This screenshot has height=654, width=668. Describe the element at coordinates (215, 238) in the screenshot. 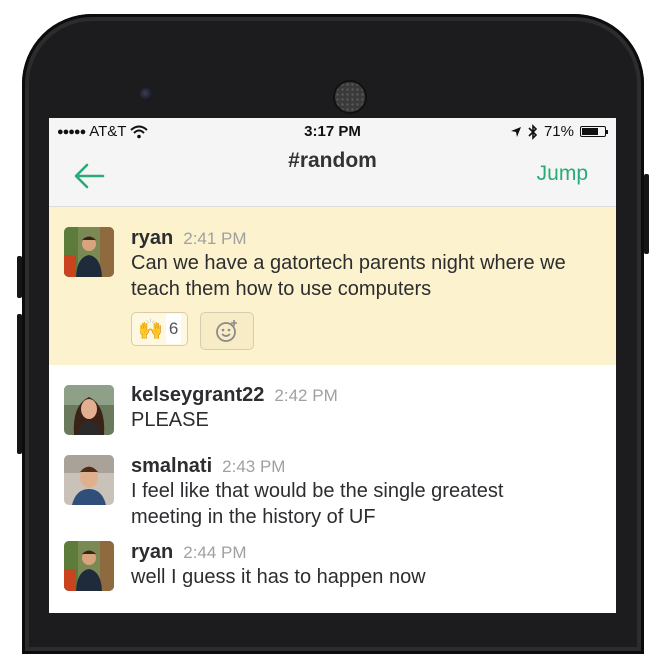

I see `message-timestamp: 2:41 PM` at that location.